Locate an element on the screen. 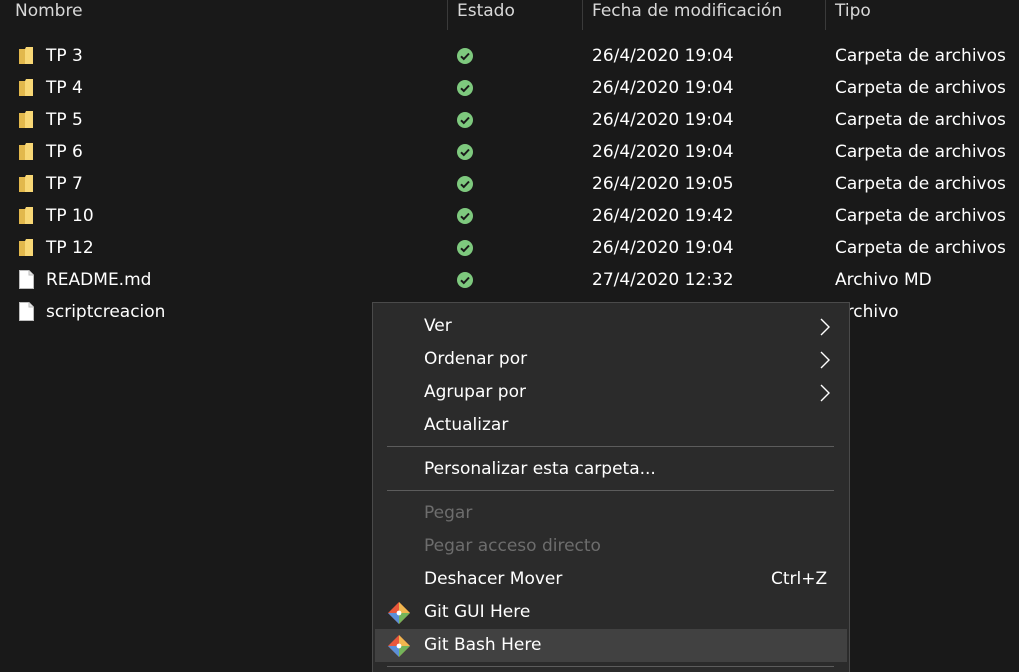 This screenshot has width=1019, height=672. menu-item-view: Ver is located at coordinates (611, 326).